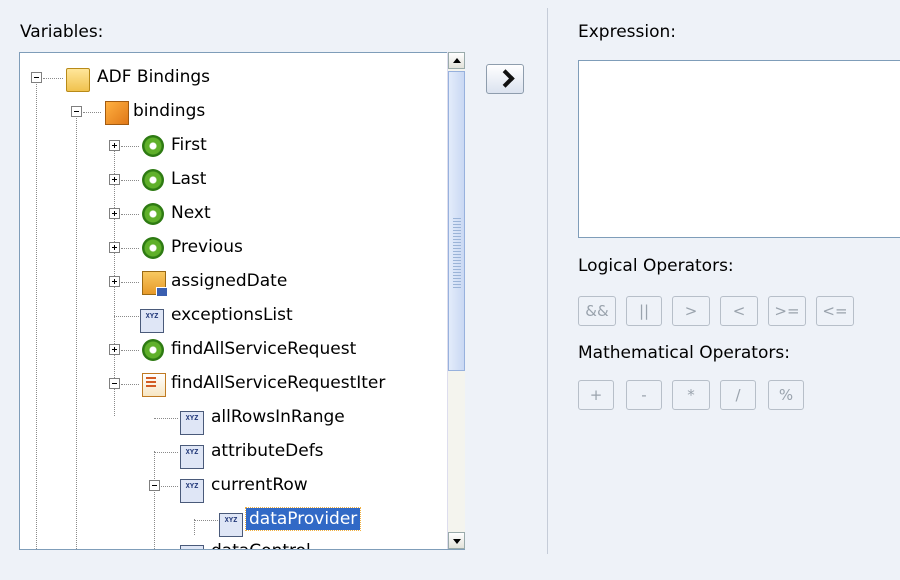  What do you see at coordinates (232, 315) in the screenshot?
I see `tree-node-label: exceptionsList` at bounding box center [232, 315].